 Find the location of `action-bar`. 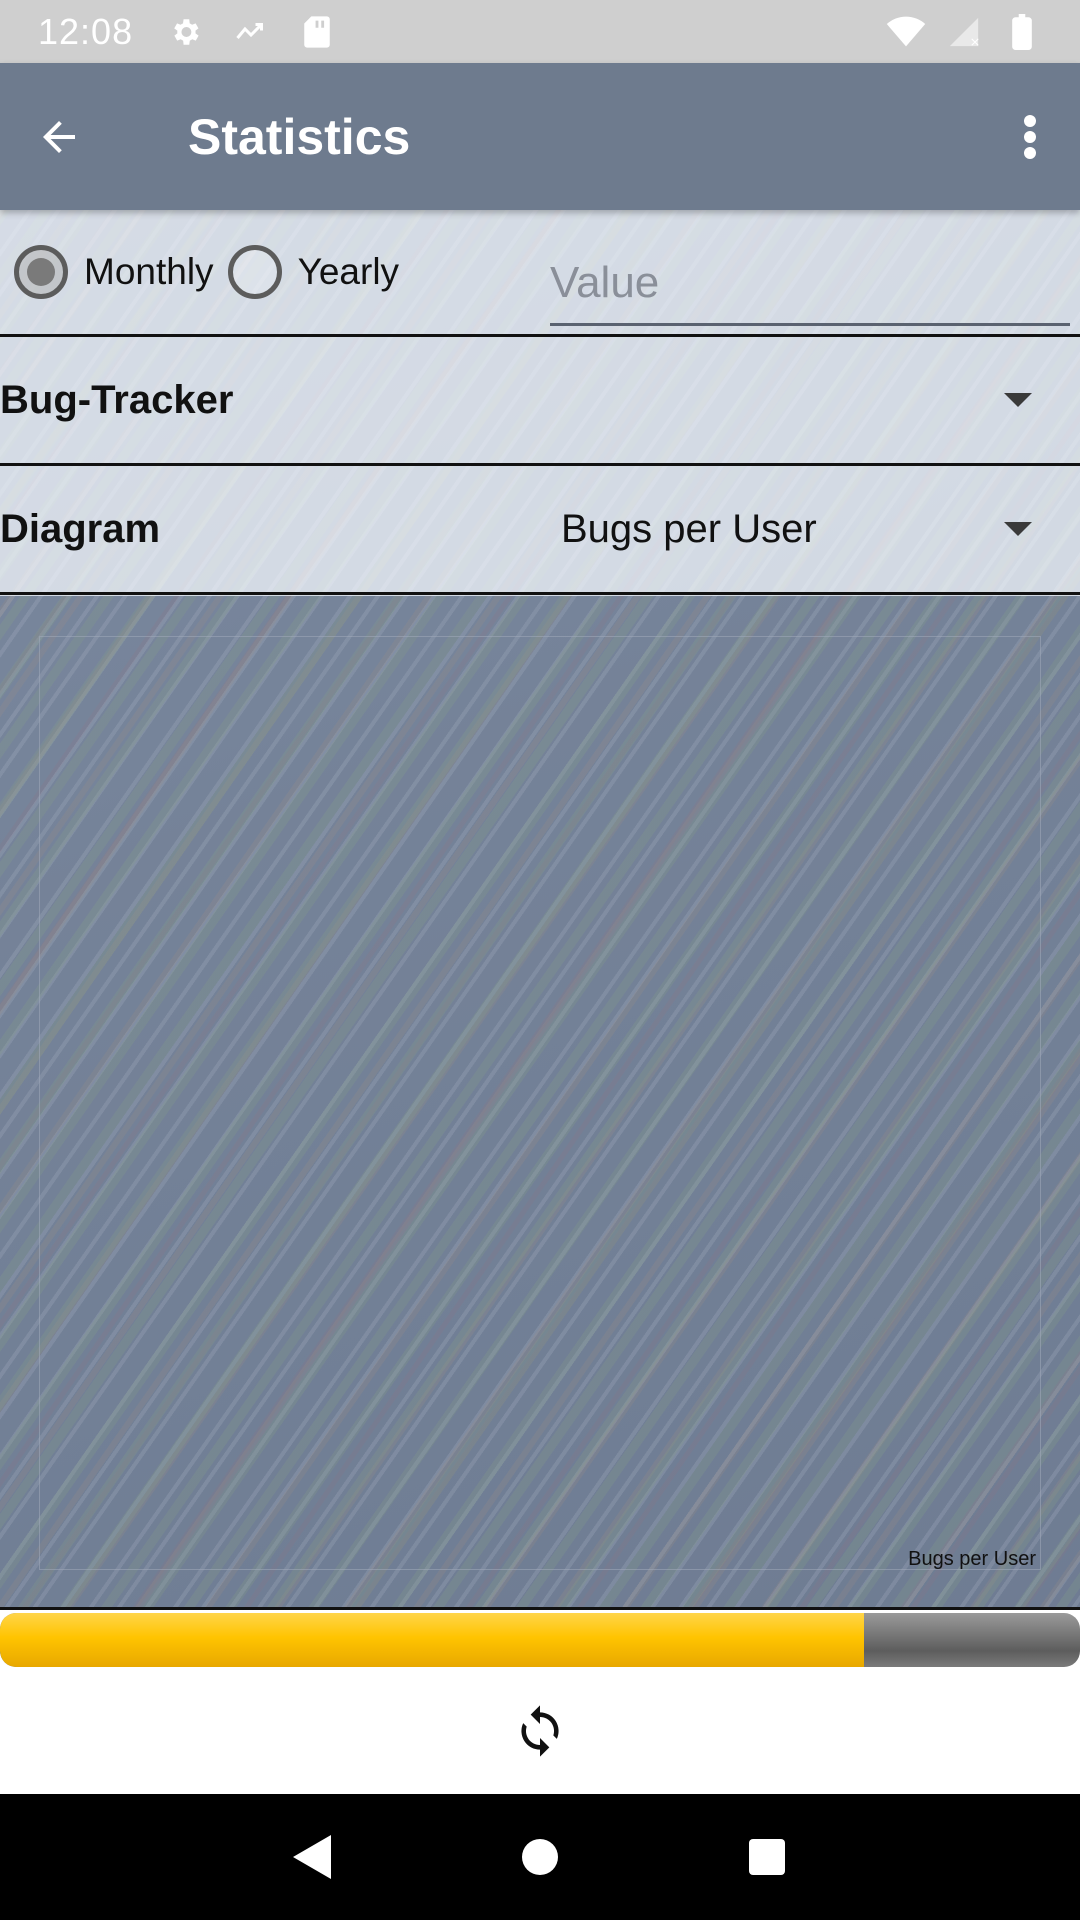

action-bar is located at coordinates (540, 1730).